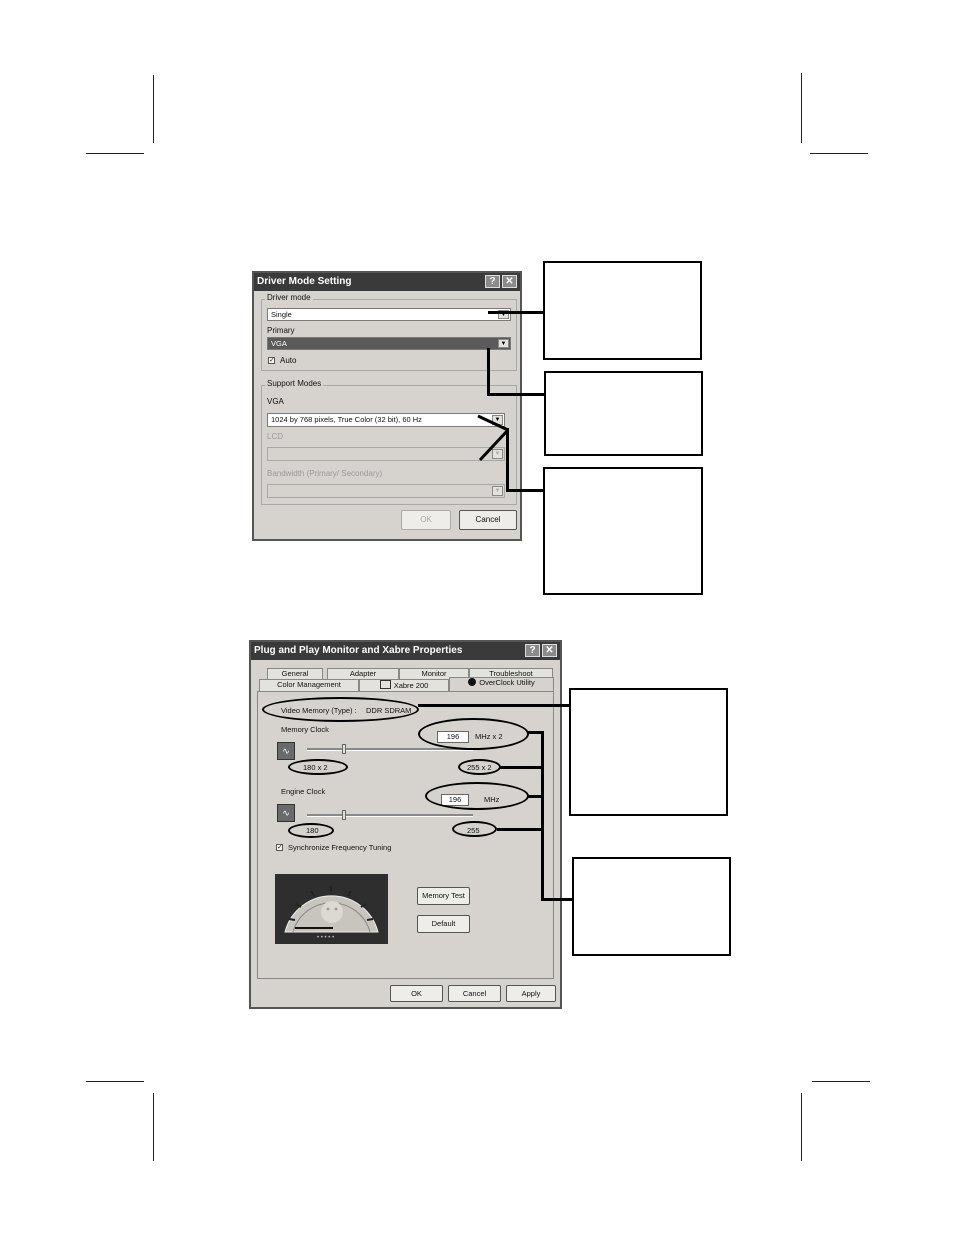  I want to click on tab-label: Xabre 200, so click(411, 685).